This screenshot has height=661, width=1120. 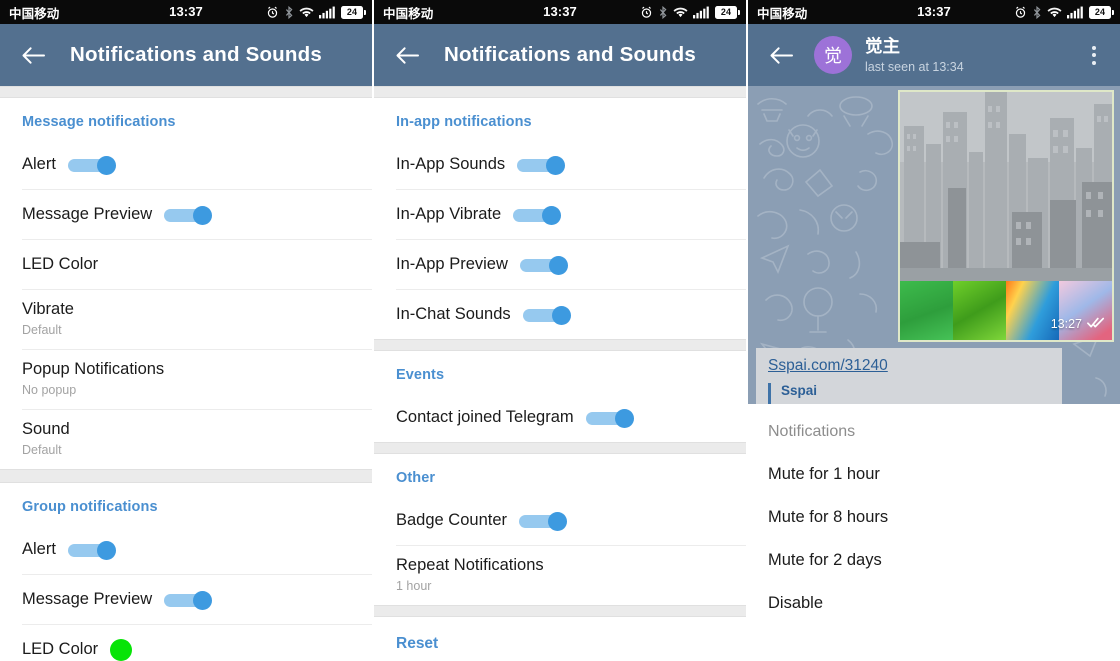 What do you see at coordinates (186, 549) in the screenshot?
I see `row-group-alert: Alert` at bounding box center [186, 549].